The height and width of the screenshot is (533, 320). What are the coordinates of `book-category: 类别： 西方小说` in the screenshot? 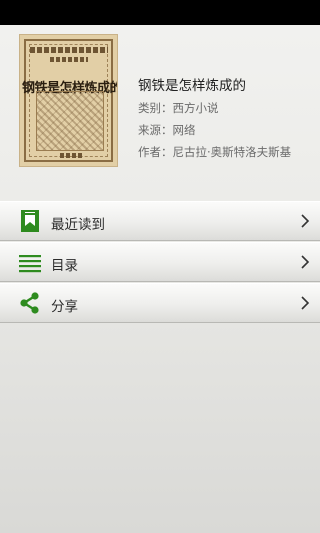 It's located at (178, 108).